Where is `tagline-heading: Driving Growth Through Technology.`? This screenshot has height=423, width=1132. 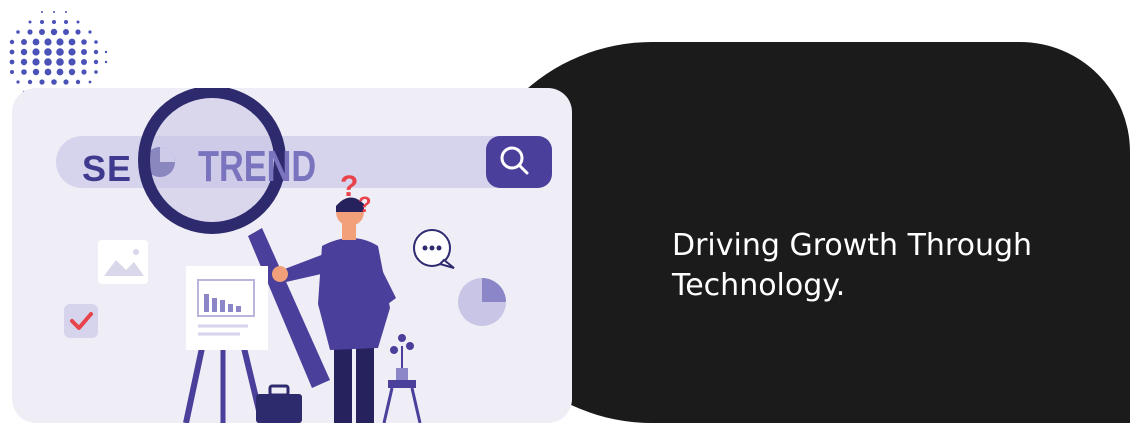 tagline-heading: Driving Growth Through Technology. is located at coordinates (852, 265).